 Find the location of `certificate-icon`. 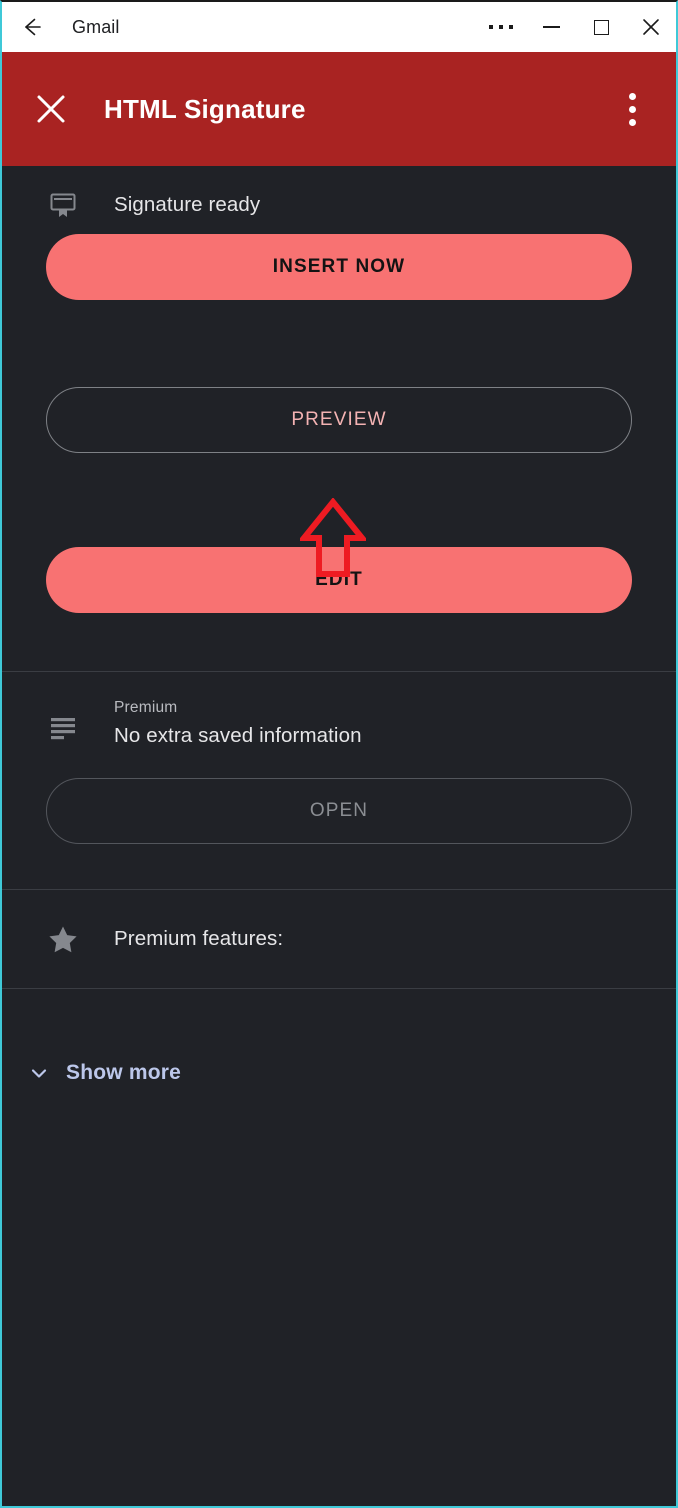

certificate-icon is located at coordinates (63, 205).